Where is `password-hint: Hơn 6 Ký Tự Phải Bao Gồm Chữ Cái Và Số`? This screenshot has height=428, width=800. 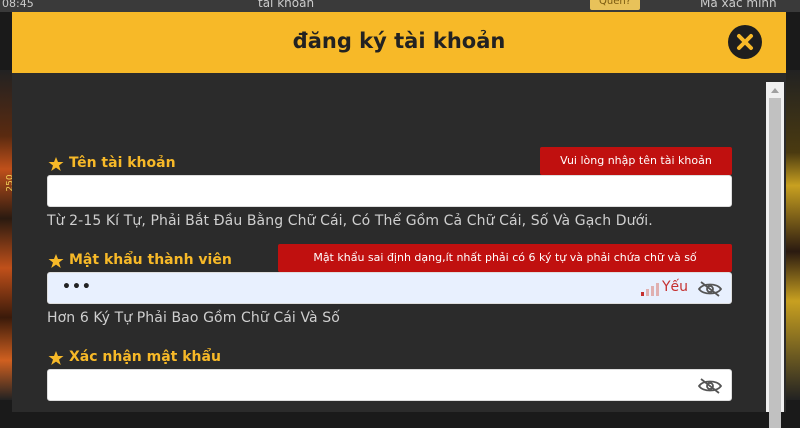
password-hint: Hơn 6 Ký Tự Phải Bao Gồm Chữ Cái Và Số is located at coordinates (193, 318).